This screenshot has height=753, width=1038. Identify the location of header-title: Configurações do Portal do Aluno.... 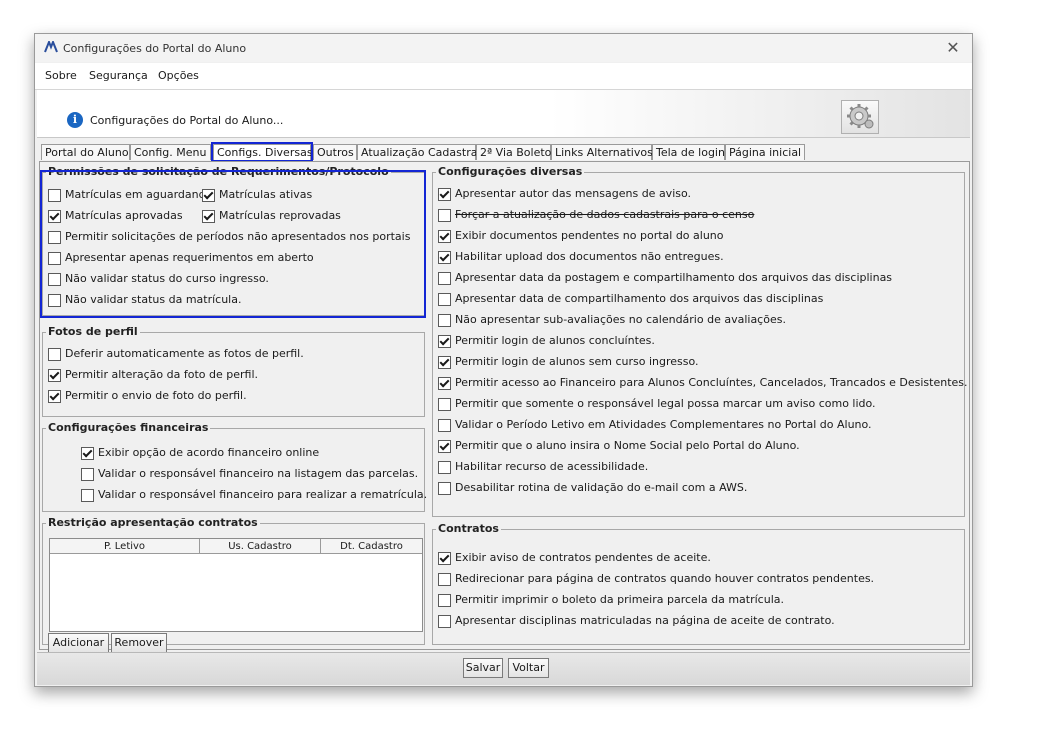
(187, 120).